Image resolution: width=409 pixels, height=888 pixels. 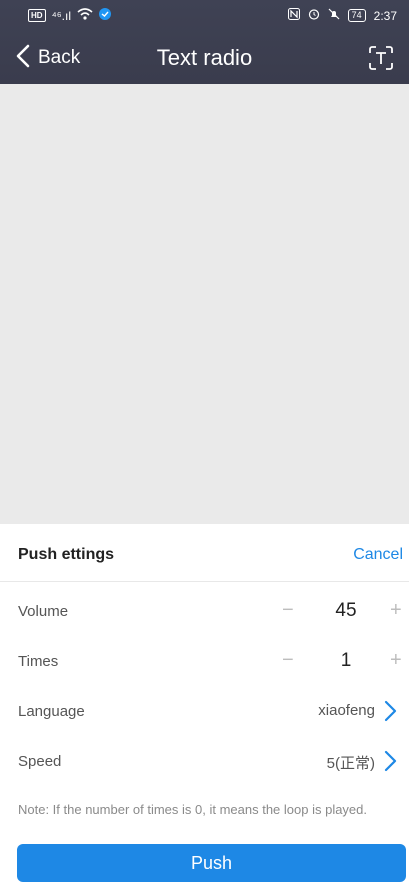 What do you see at coordinates (288, 610) in the screenshot?
I see `volume-decrease-button: −` at bounding box center [288, 610].